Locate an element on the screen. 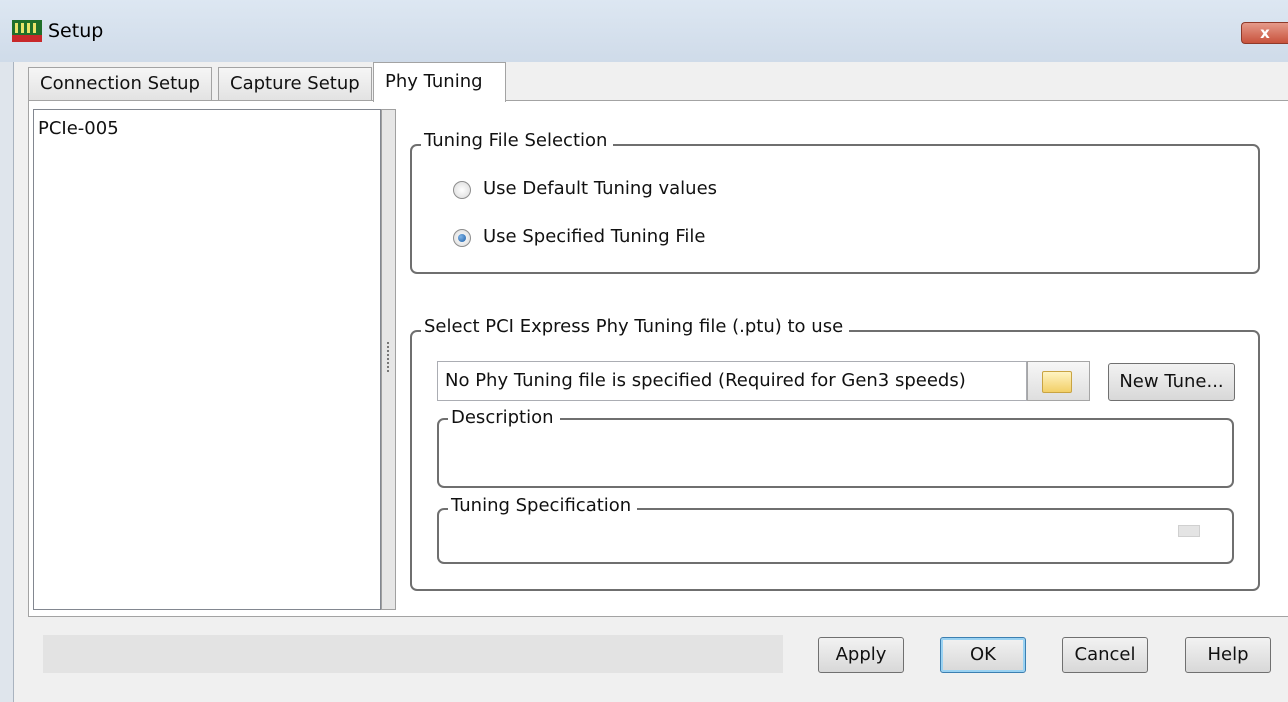 Image resolution: width=1288 pixels, height=702 pixels. help-button: Help is located at coordinates (1228, 655).